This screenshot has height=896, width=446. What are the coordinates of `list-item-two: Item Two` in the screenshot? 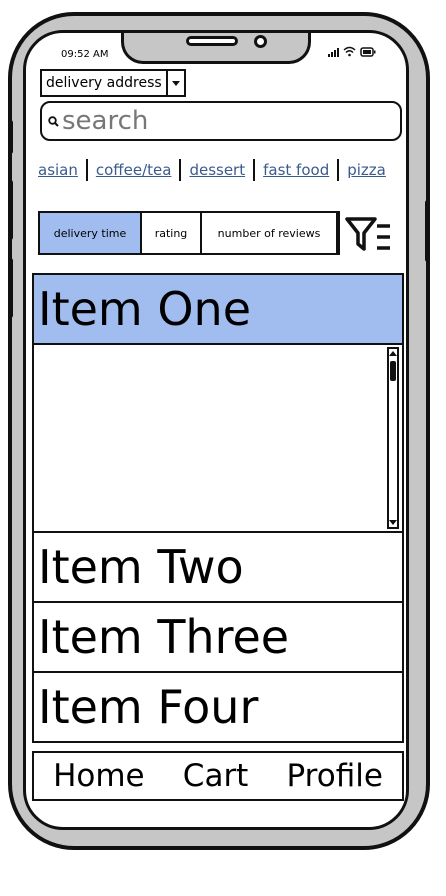 It's located at (218, 567).